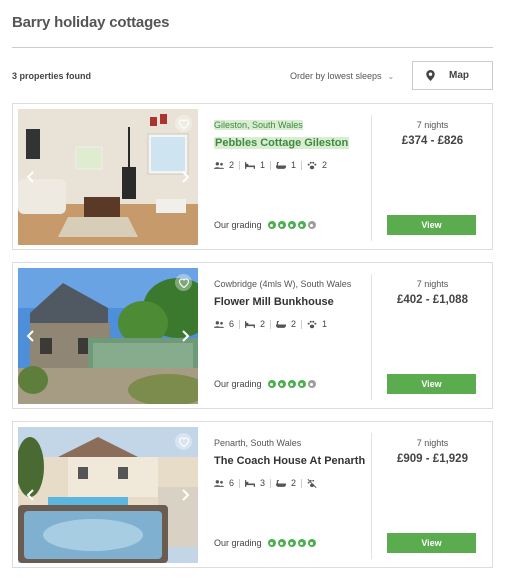  What do you see at coordinates (283, 284) in the screenshot?
I see `property-location: Cowbridge (4mls W), South Wales` at bounding box center [283, 284].